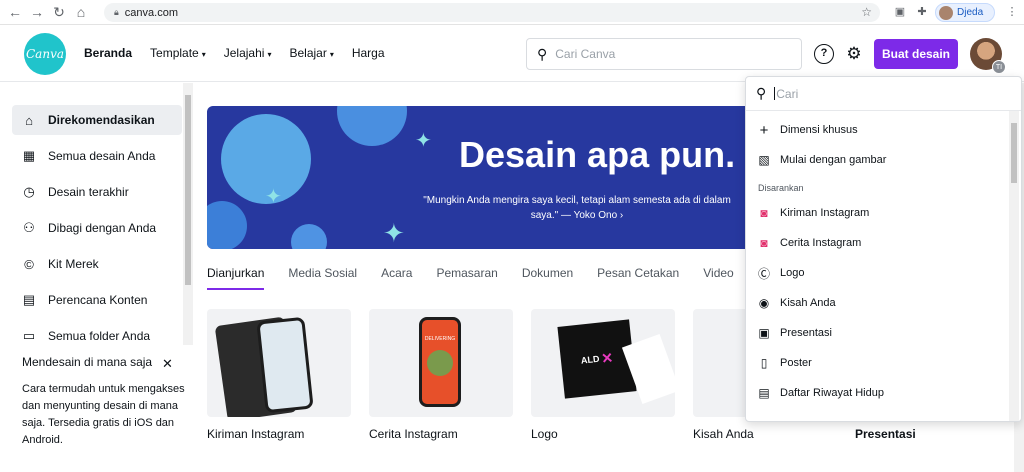 The width and height of the screenshot is (1024, 472). What do you see at coordinates (833, 160) in the screenshot?
I see `option-label: Mulai dengan gambar` at bounding box center [833, 160].